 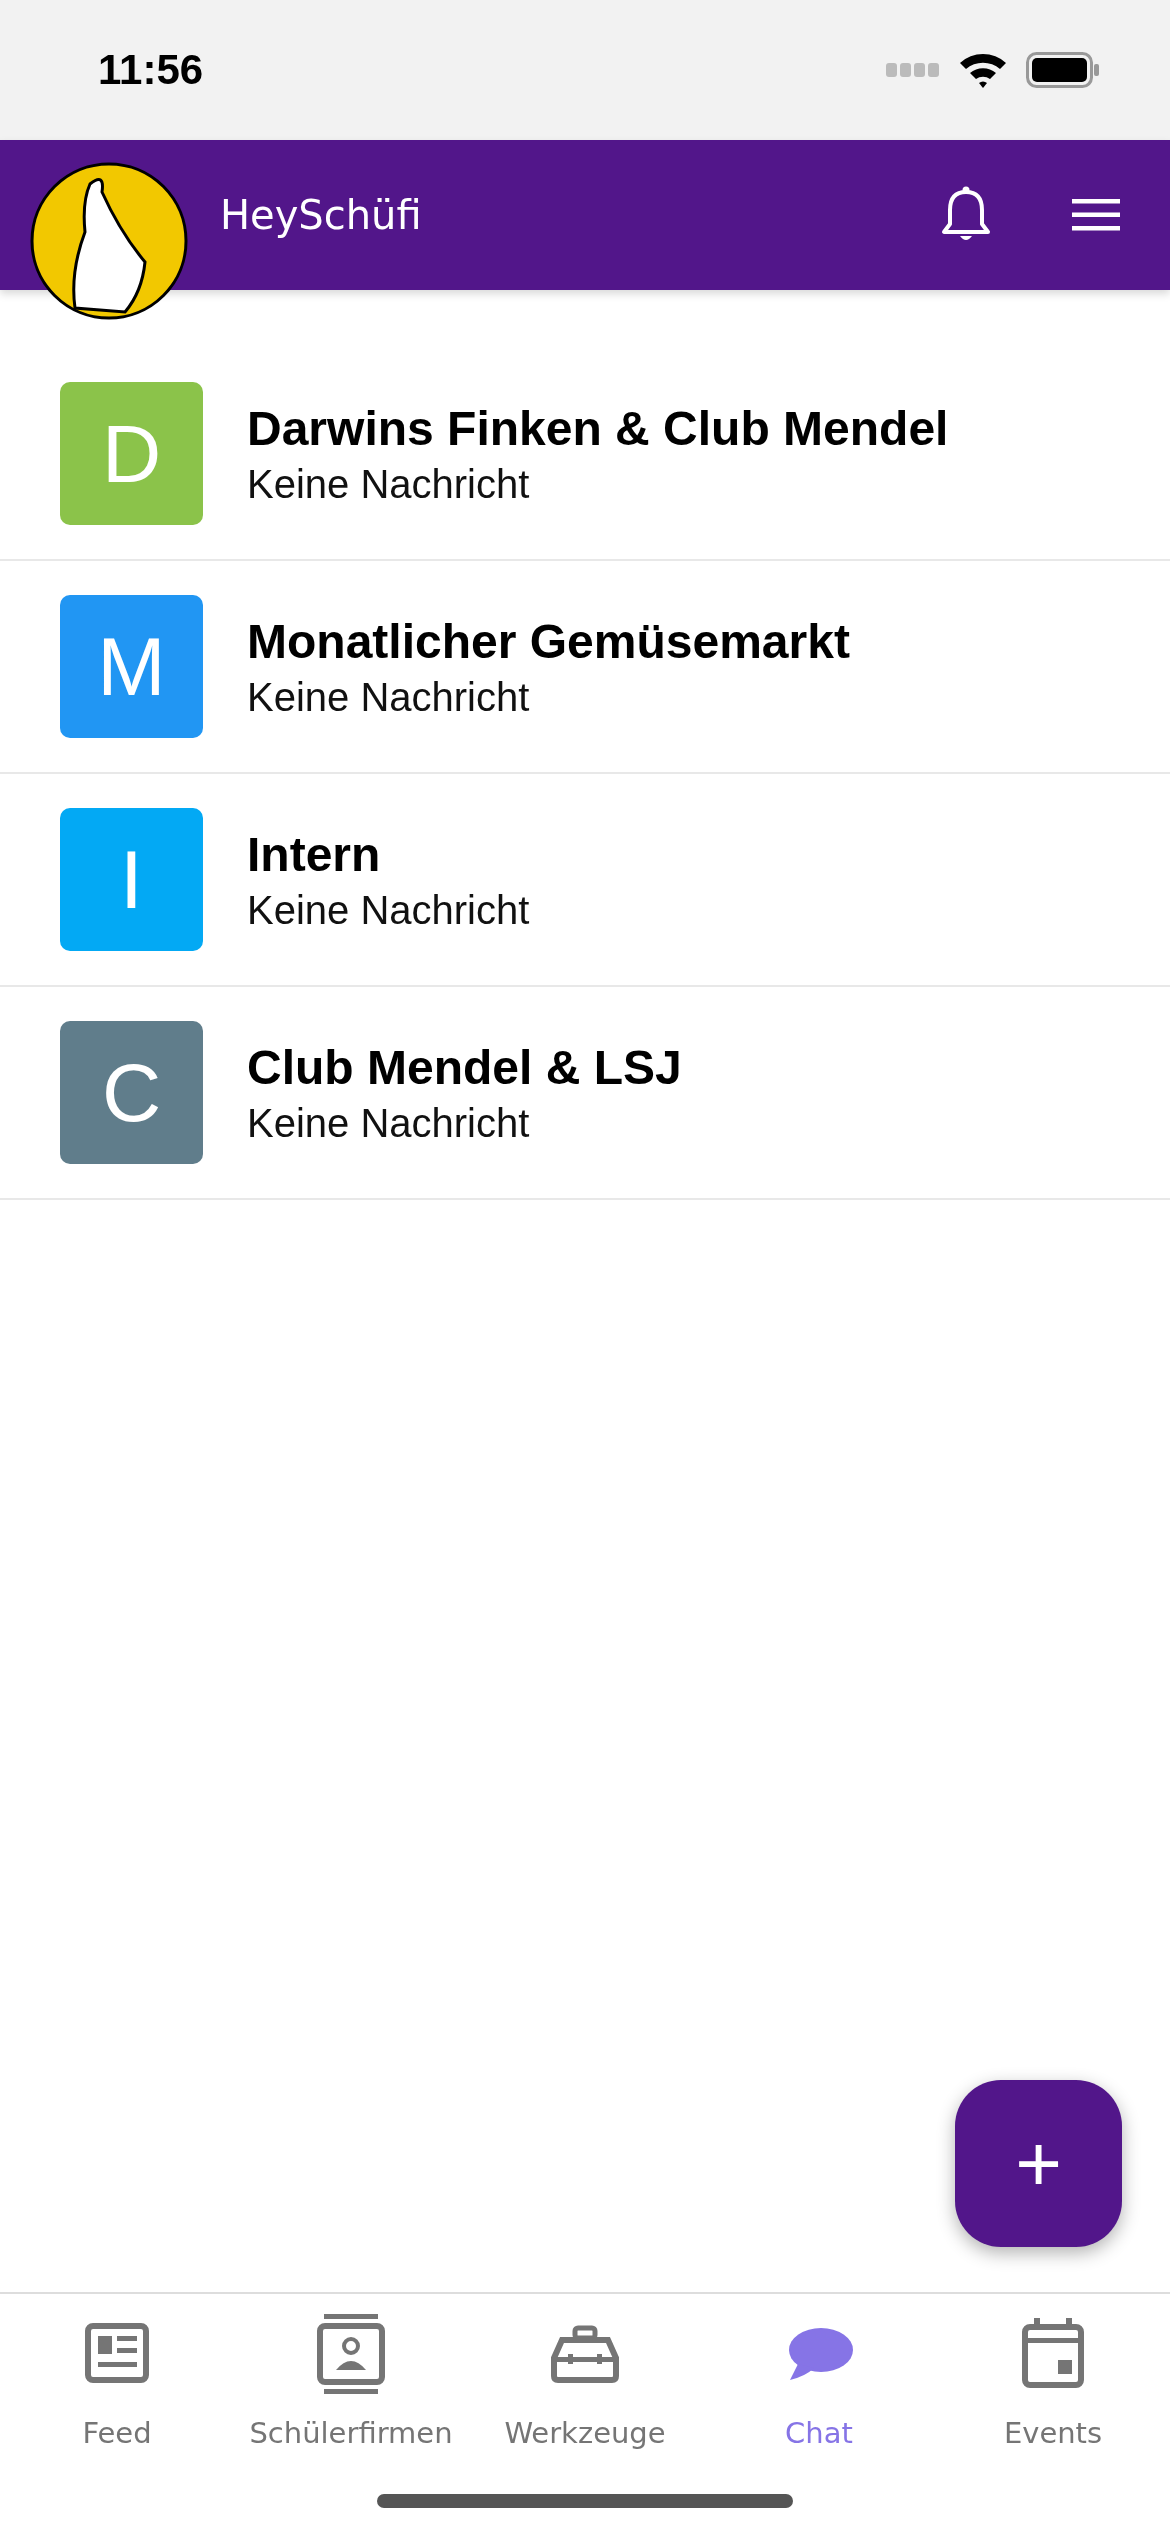 What do you see at coordinates (151, 70) in the screenshot?
I see `status-time: 11:56` at bounding box center [151, 70].